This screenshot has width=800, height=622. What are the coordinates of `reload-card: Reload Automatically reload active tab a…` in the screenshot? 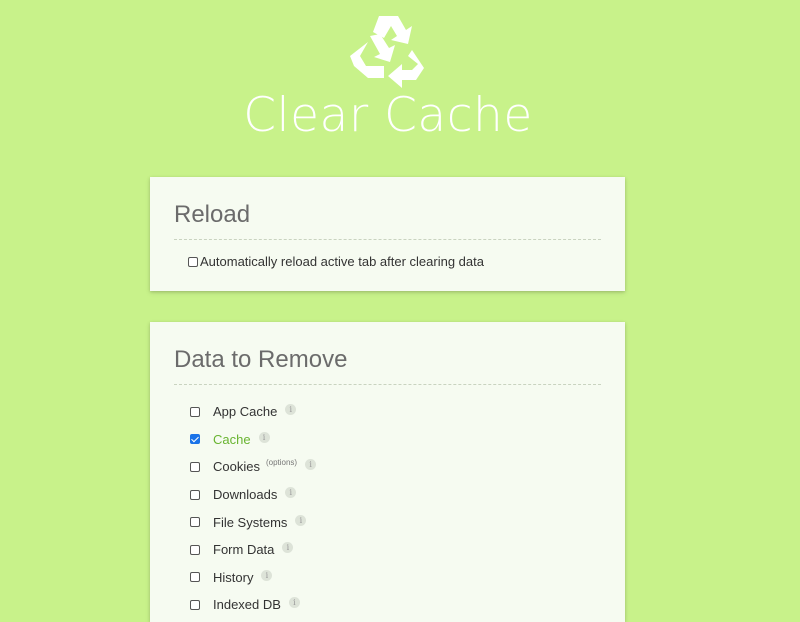 It's located at (387, 234).